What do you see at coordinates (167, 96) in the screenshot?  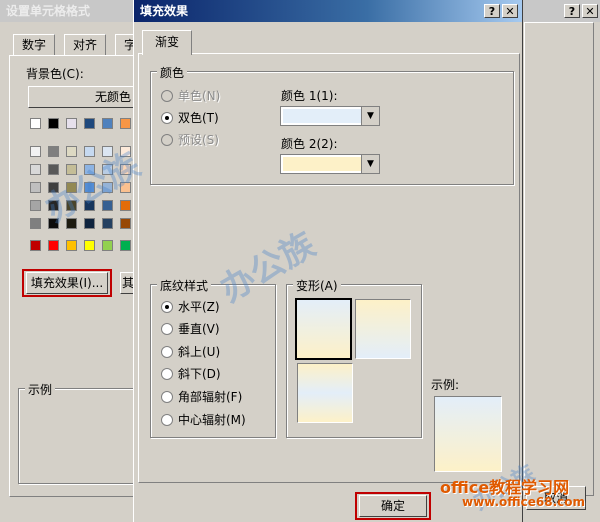 I see `radio-one-color` at bounding box center [167, 96].